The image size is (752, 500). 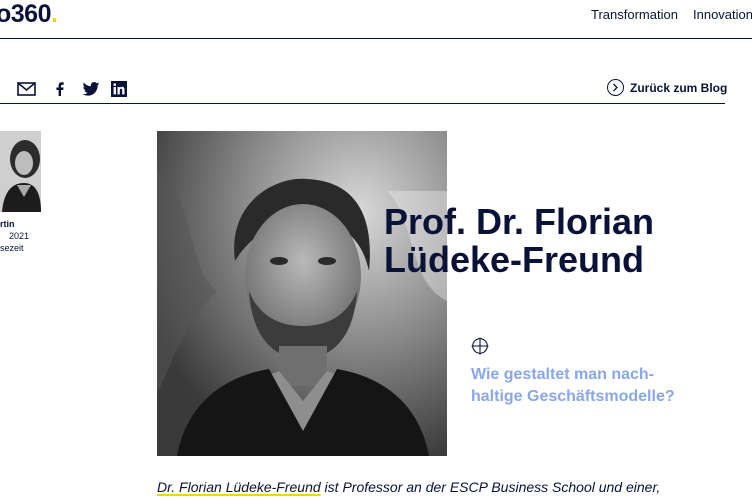 What do you see at coordinates (19, 236) in the screenshot?
I see `publish-date: 2021` at bounding box center [19, 236].